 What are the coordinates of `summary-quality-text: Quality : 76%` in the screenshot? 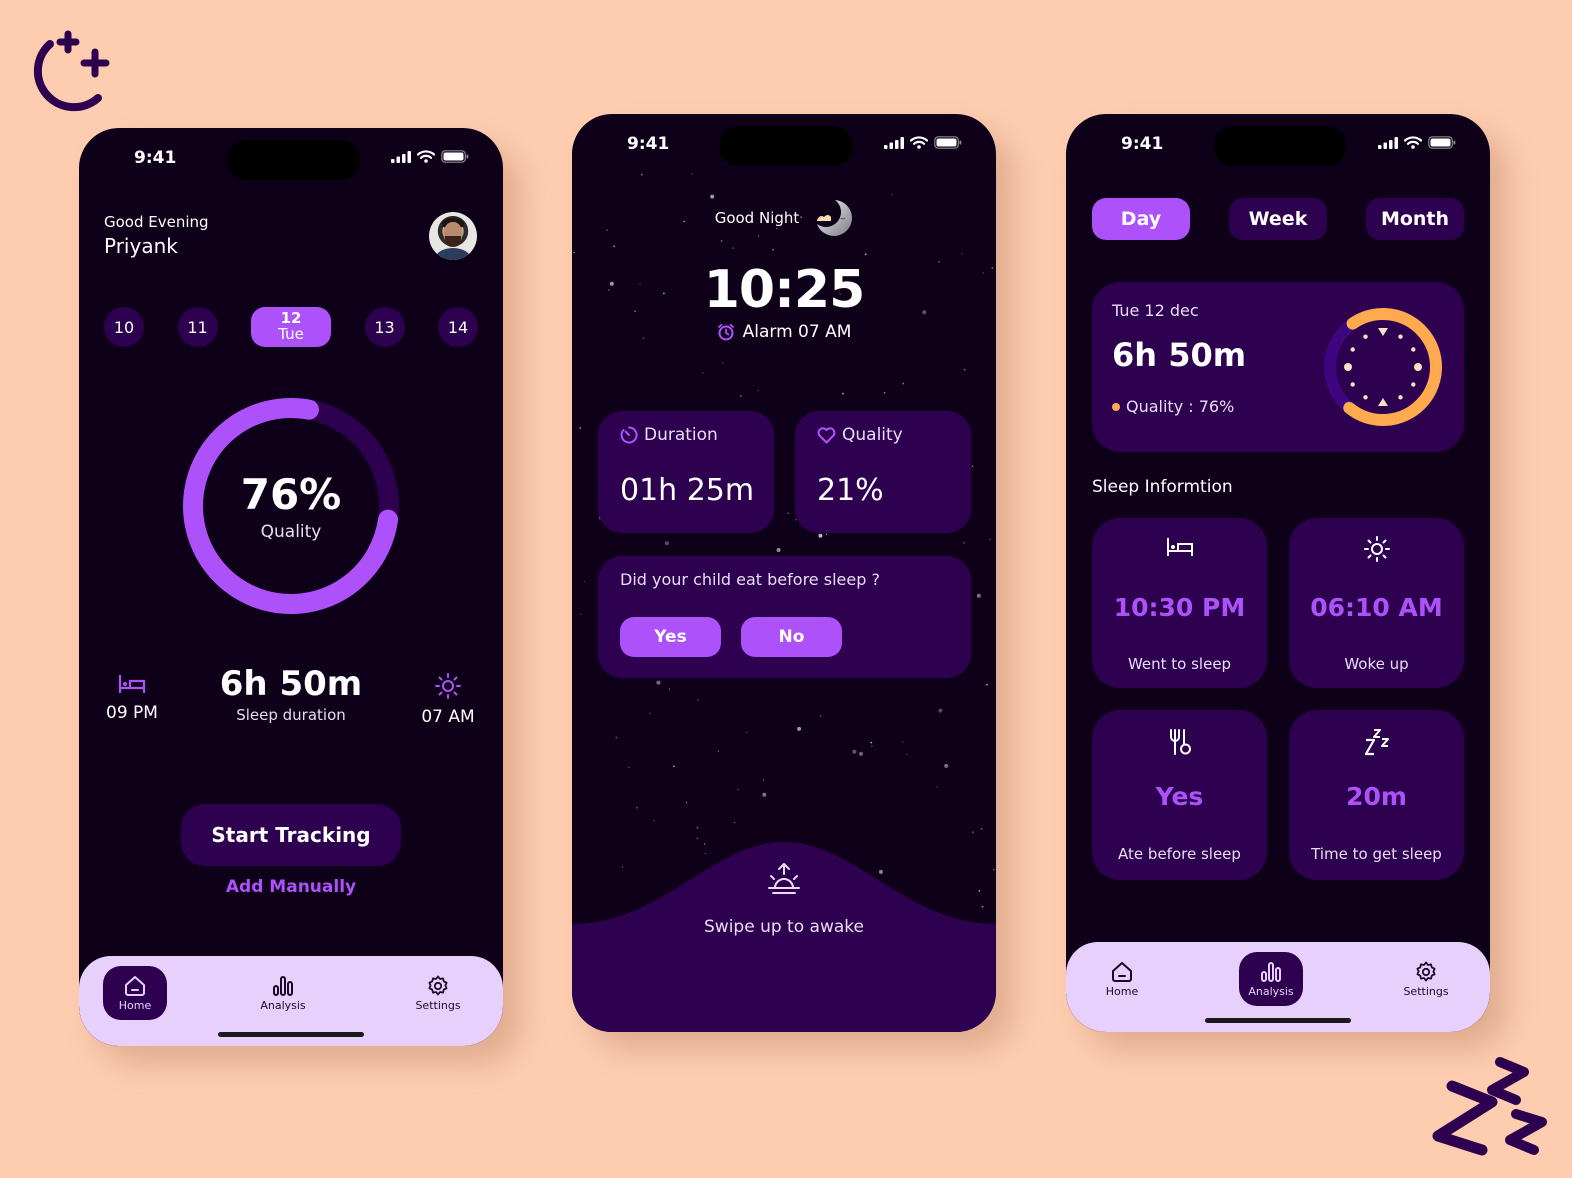 It's located at (1180, 406).